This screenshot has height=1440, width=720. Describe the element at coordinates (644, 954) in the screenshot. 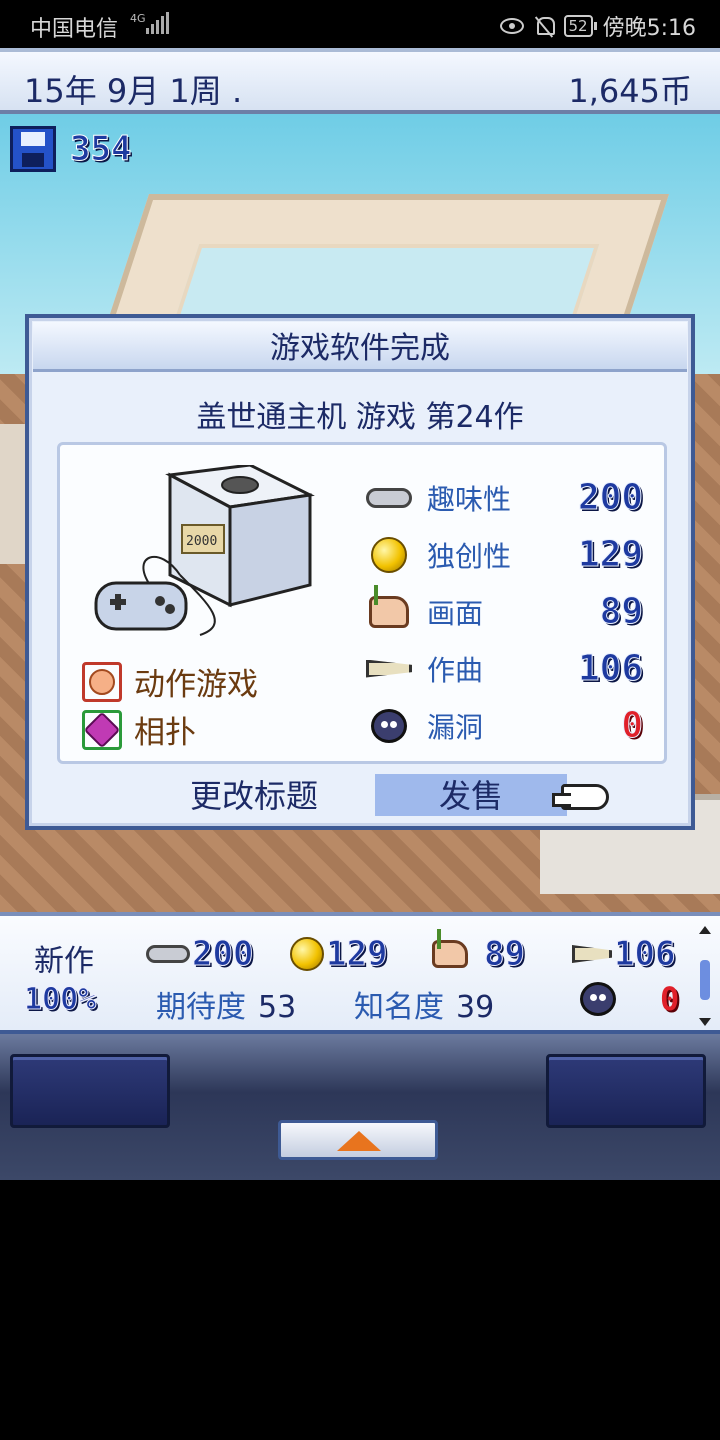

I see `mini-stat-value: 106` at that location.